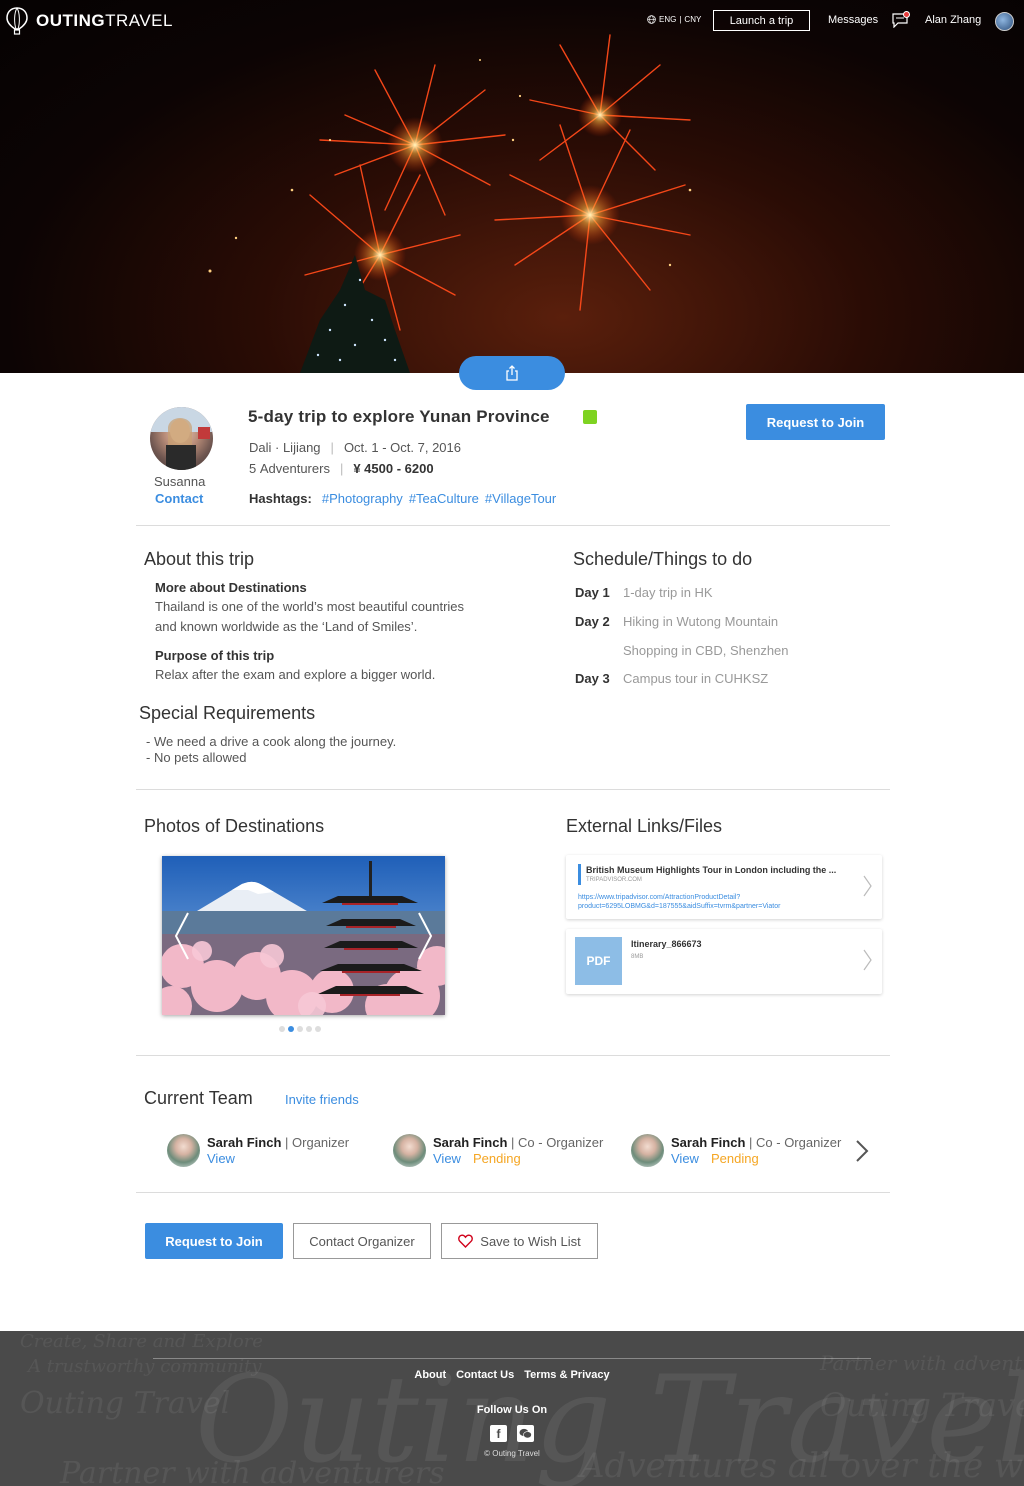 The width and height of the screenshot is (1024, 1486). I want to click on schedule-day, so click(599, 650).